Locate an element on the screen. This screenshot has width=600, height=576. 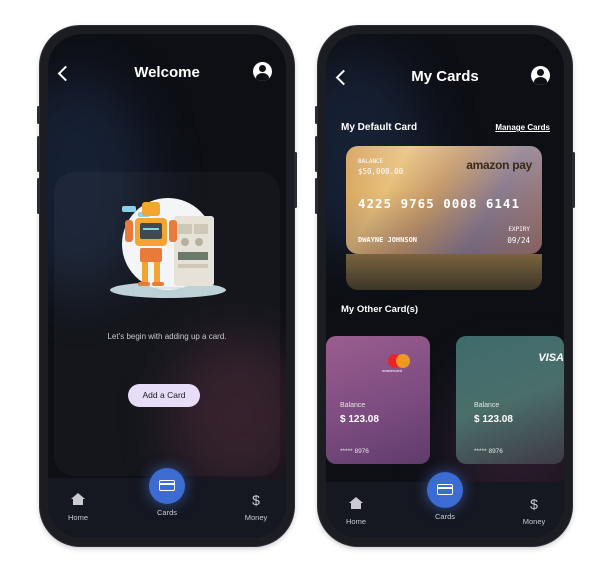
amazon-pay-logo: amazon pay is located at coordinates (499, 165).